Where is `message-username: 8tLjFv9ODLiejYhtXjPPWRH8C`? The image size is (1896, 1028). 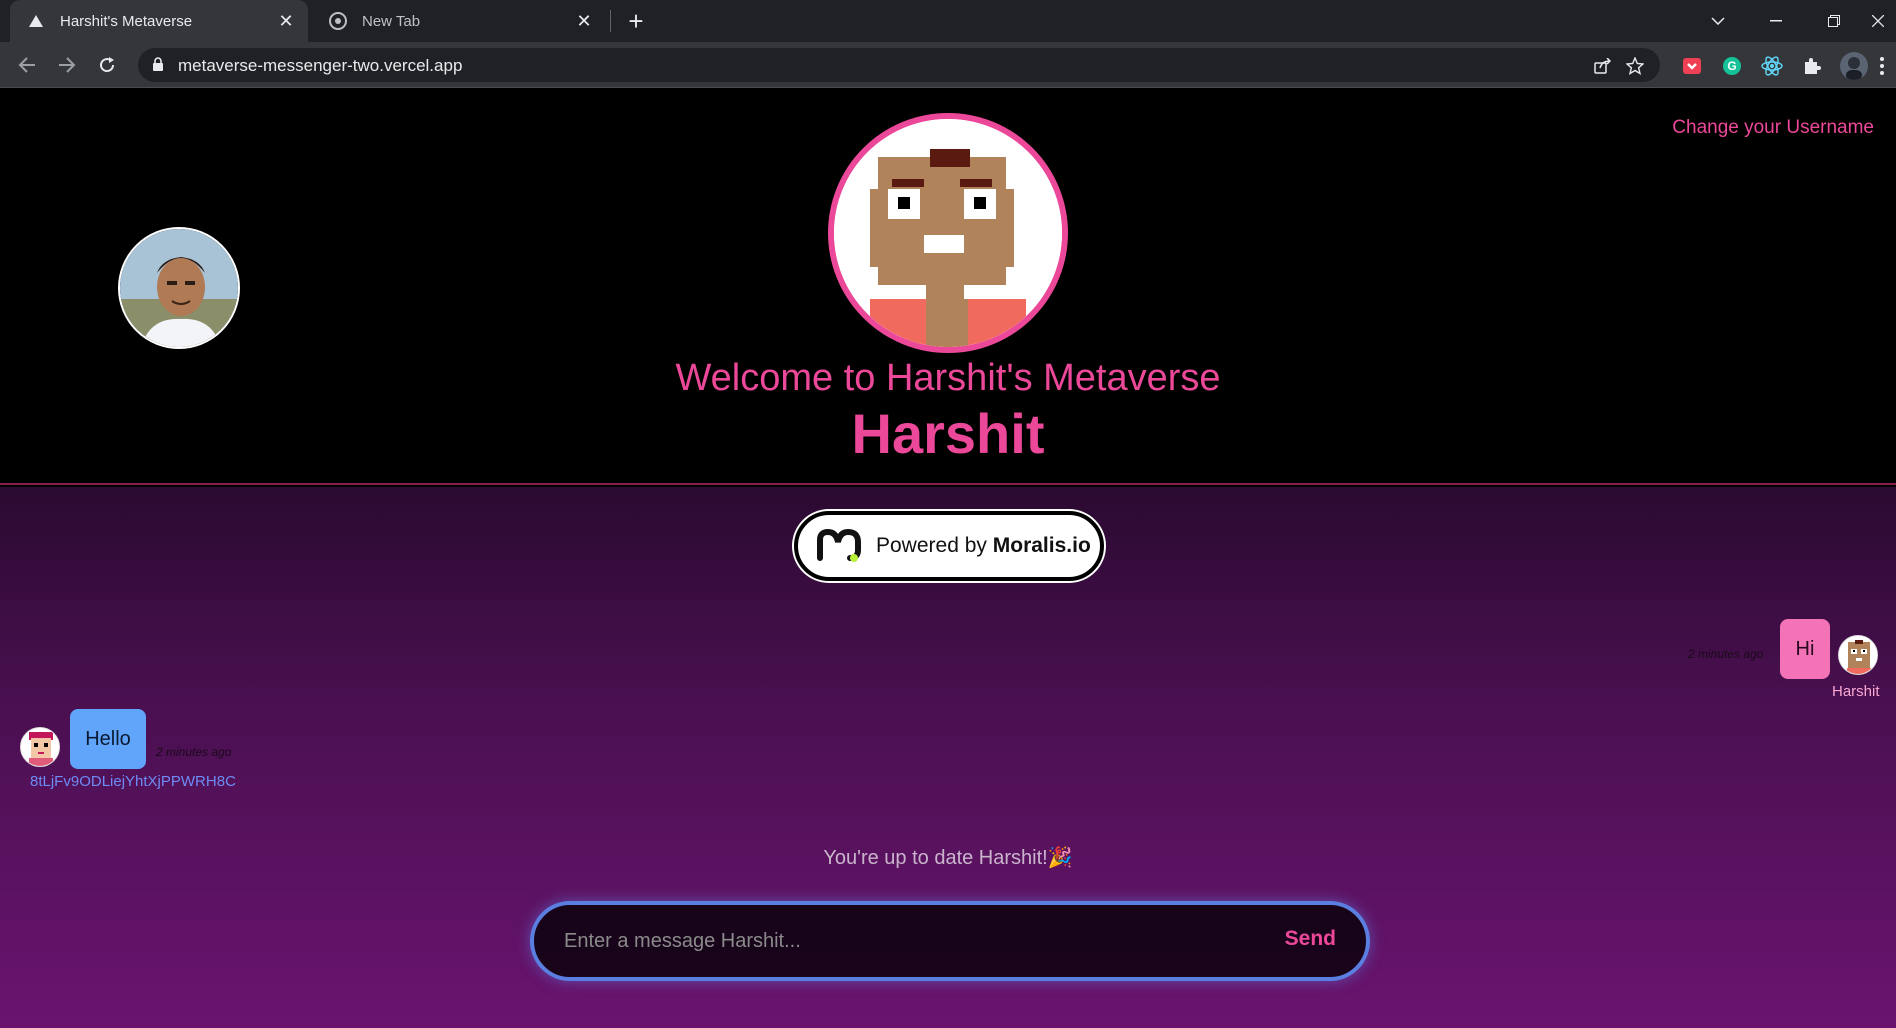 message-username: 8tLjFv9ODLiejYhtXjPPWRH8C is located at coordinates (133, 781).